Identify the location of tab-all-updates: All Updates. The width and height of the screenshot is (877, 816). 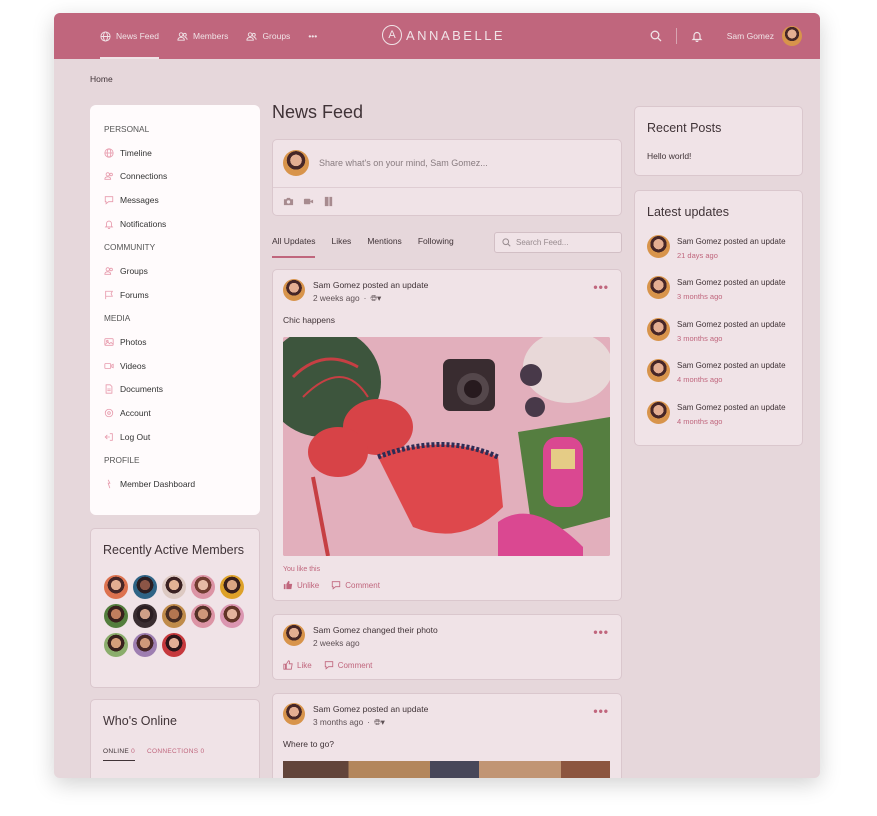
(294, 247).